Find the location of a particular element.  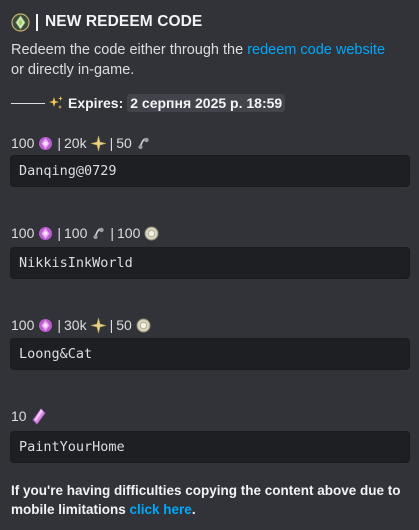

gem-badge-icon is located at coordinates (20, 22).